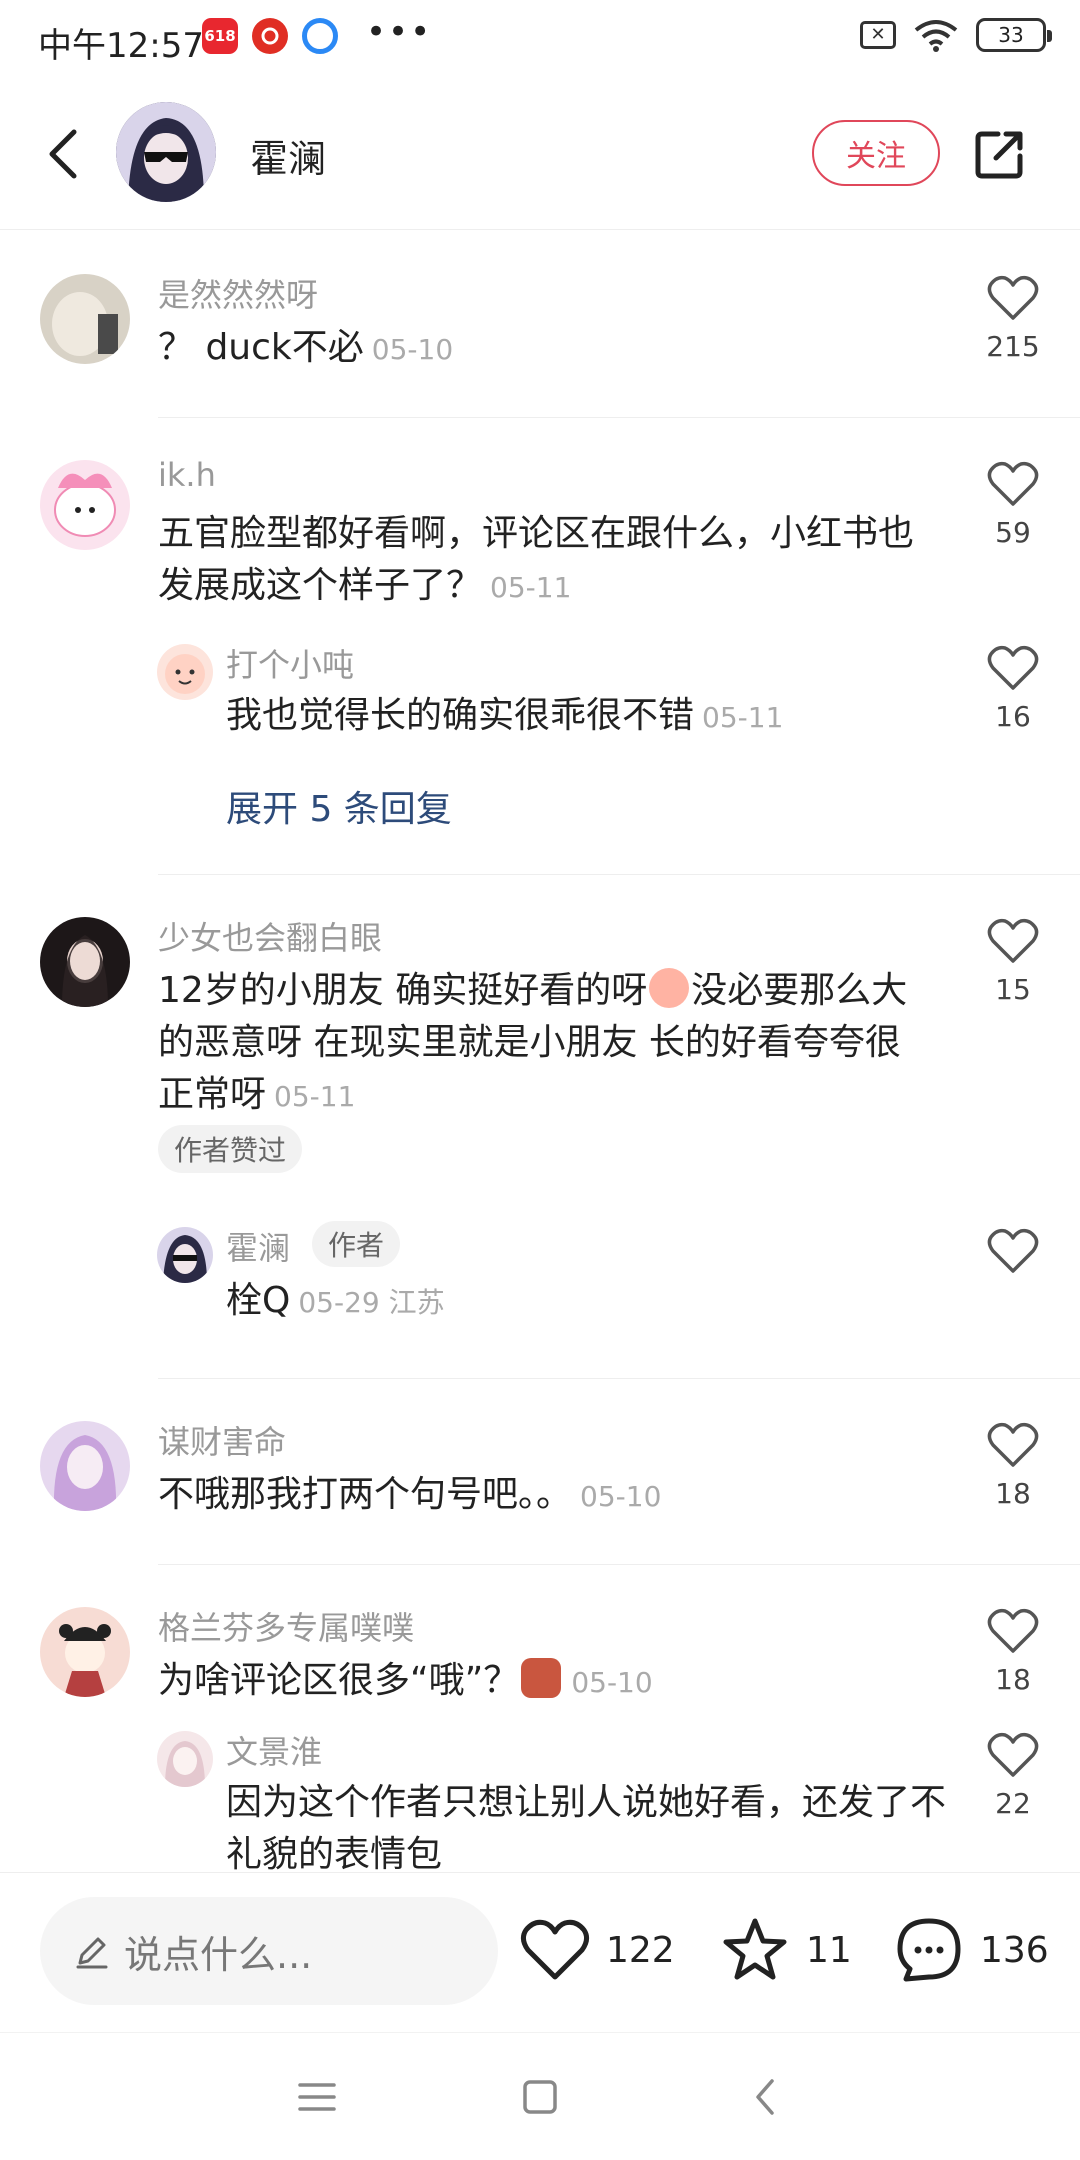 Image resolution: width=1080 pixels, height=2160 pixels. Describe the element at coordinates (1013, 532) in the screenshot. I see `like-count: 59` at that location.